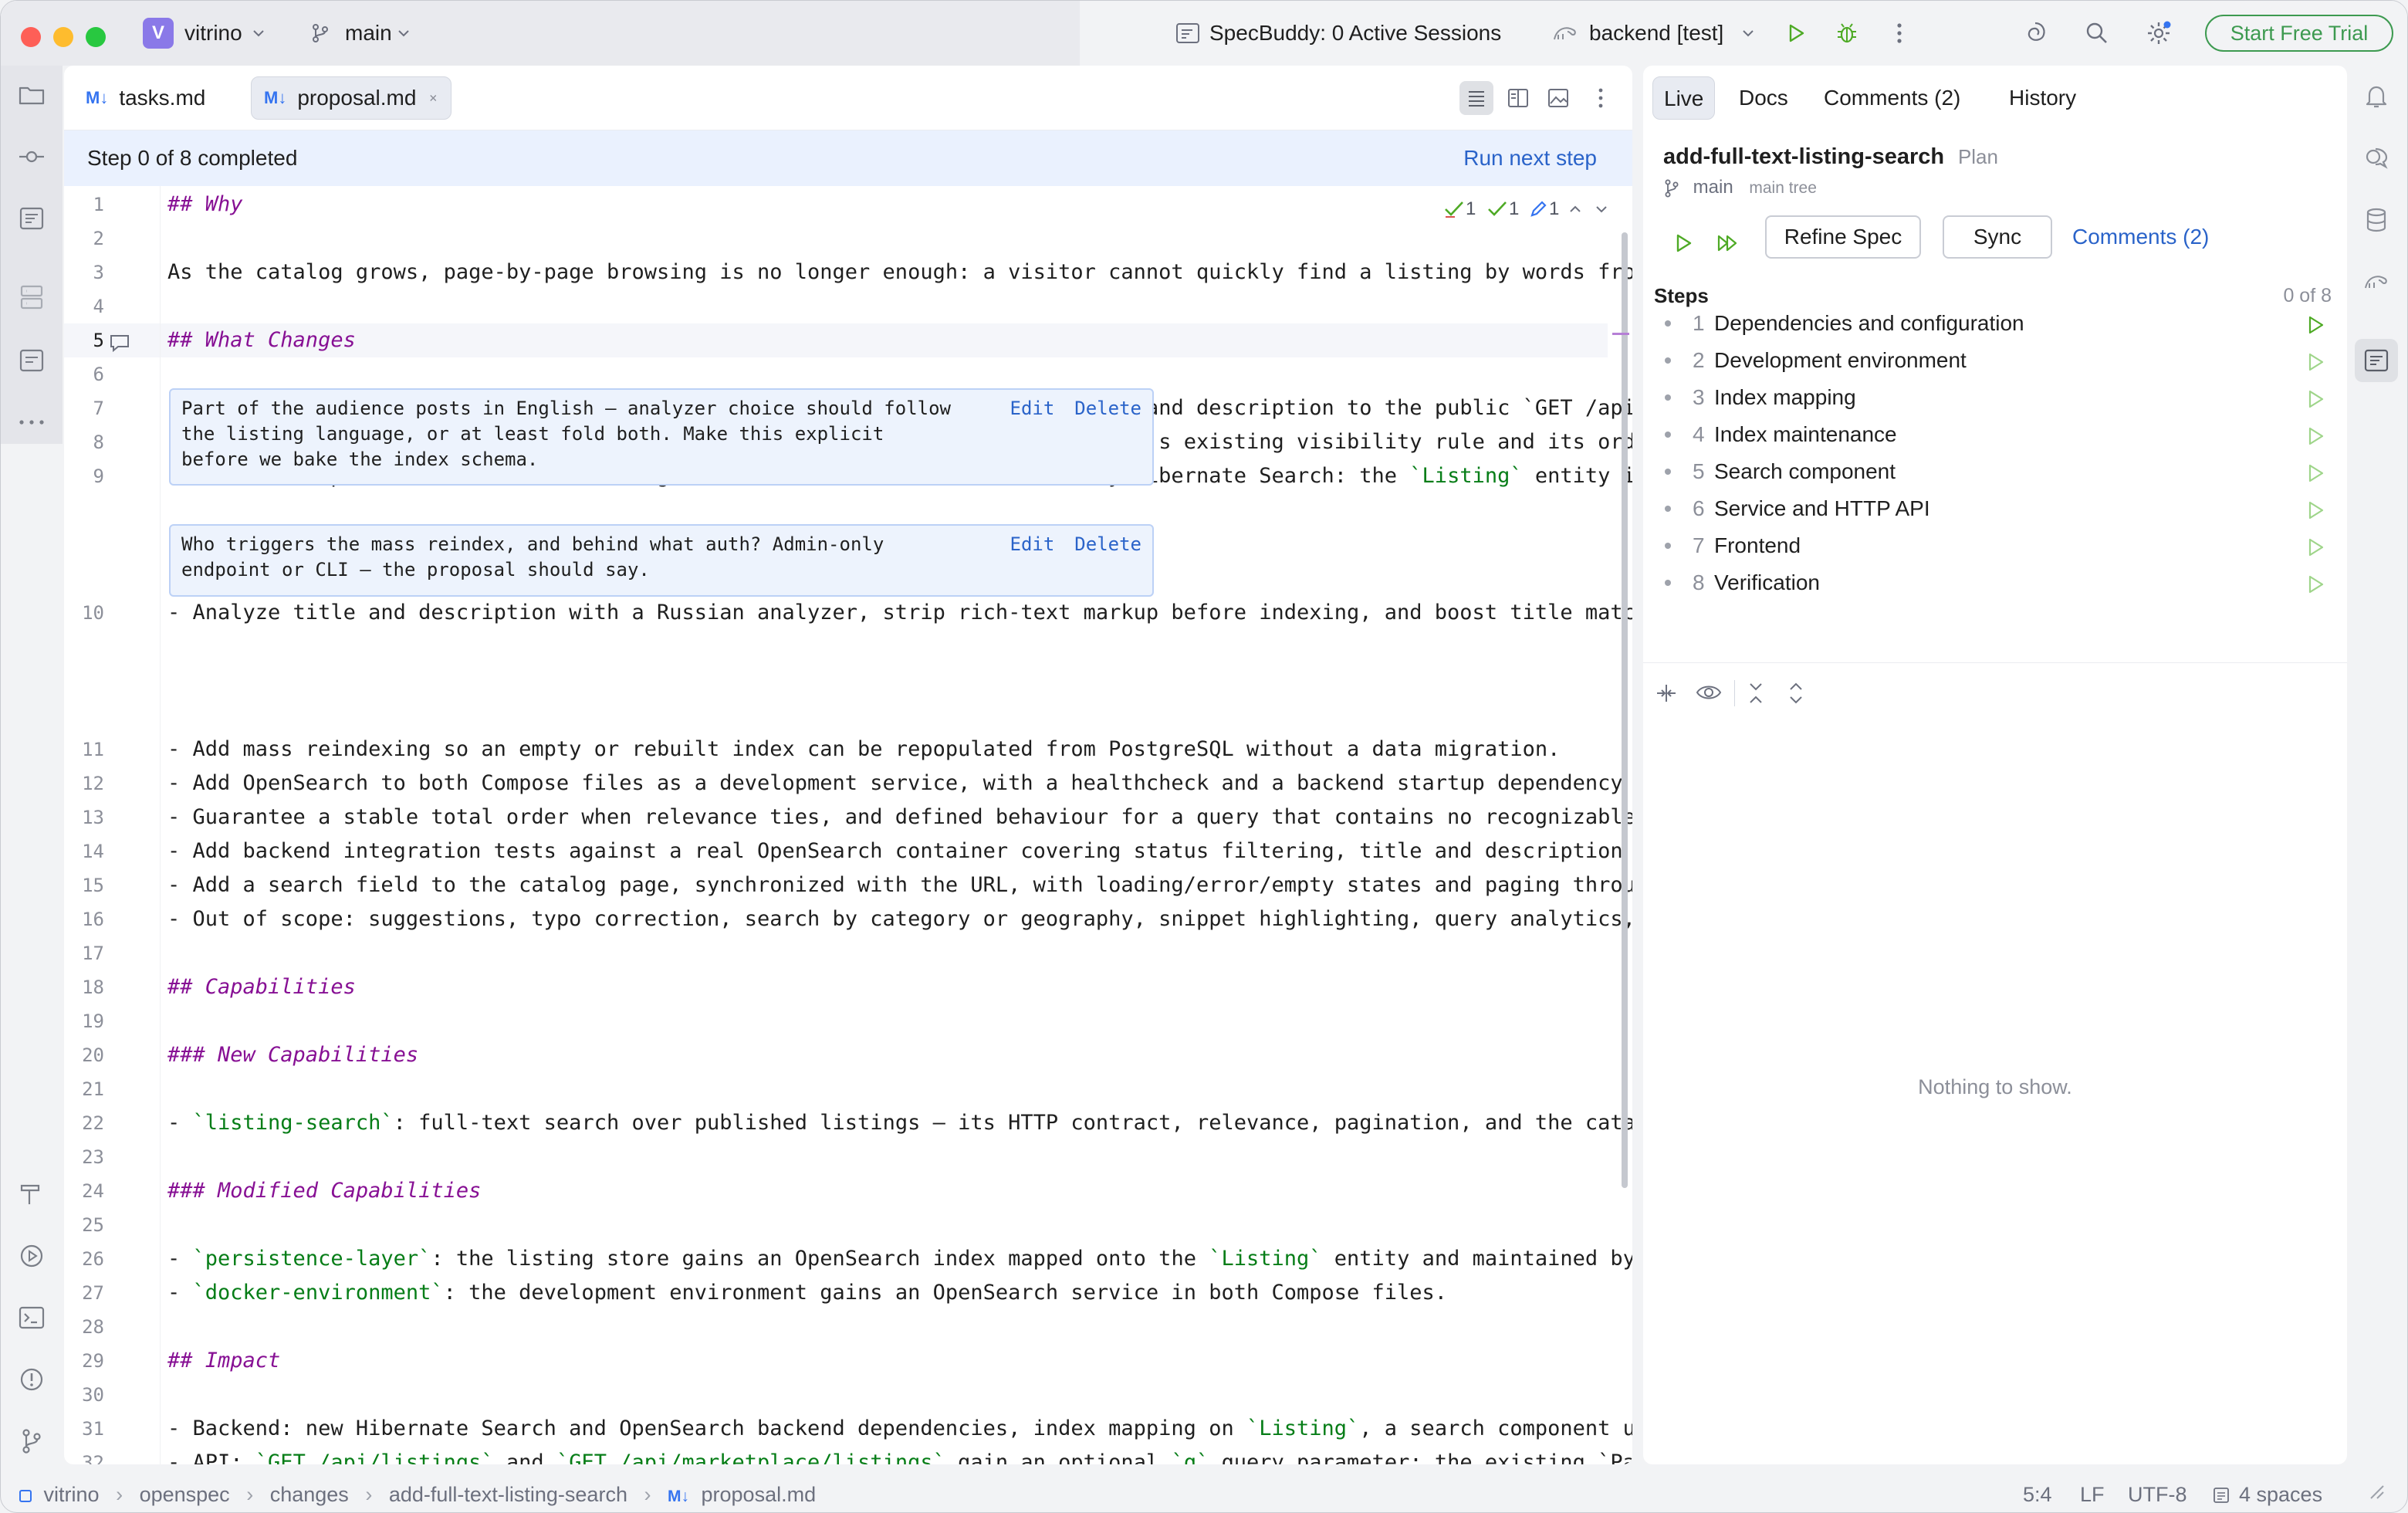  I want to click on refine-spec-button: Refine Spec, so click(1843, 237).